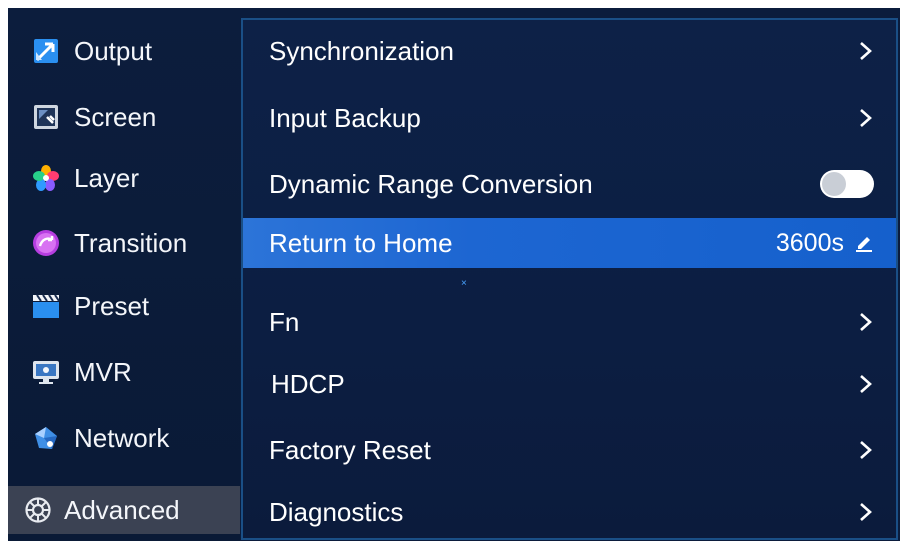 This screenshot has width=904, height=545. I want to click on layer-icon, so click(46, 178).